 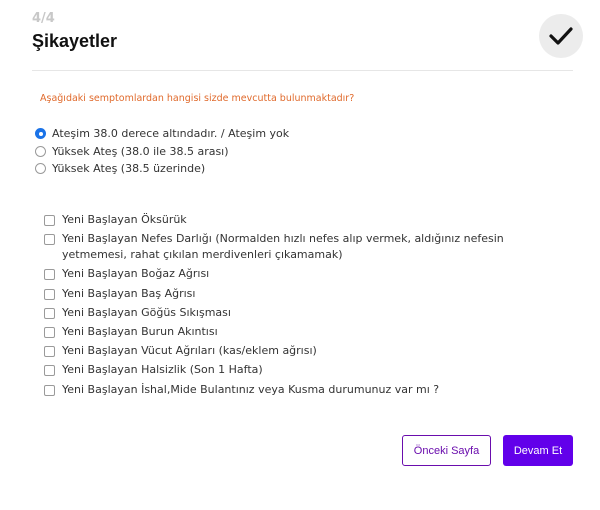 I want to click on symptom-label: Yeni Başlayan Baş Ağrısı, so click(x=129, y=293).